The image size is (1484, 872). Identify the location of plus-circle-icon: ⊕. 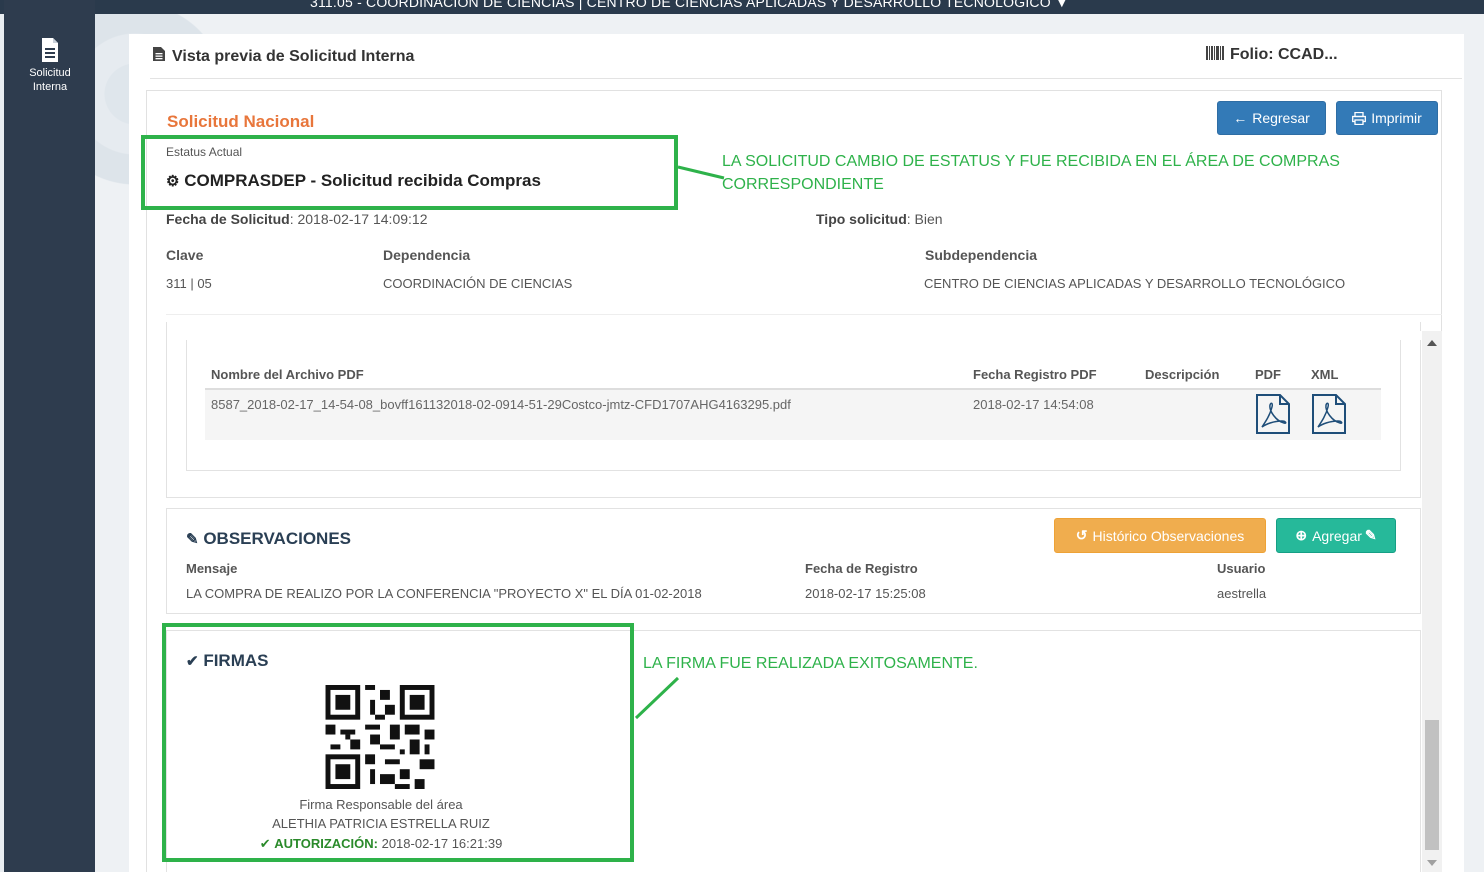
(1301, 535).